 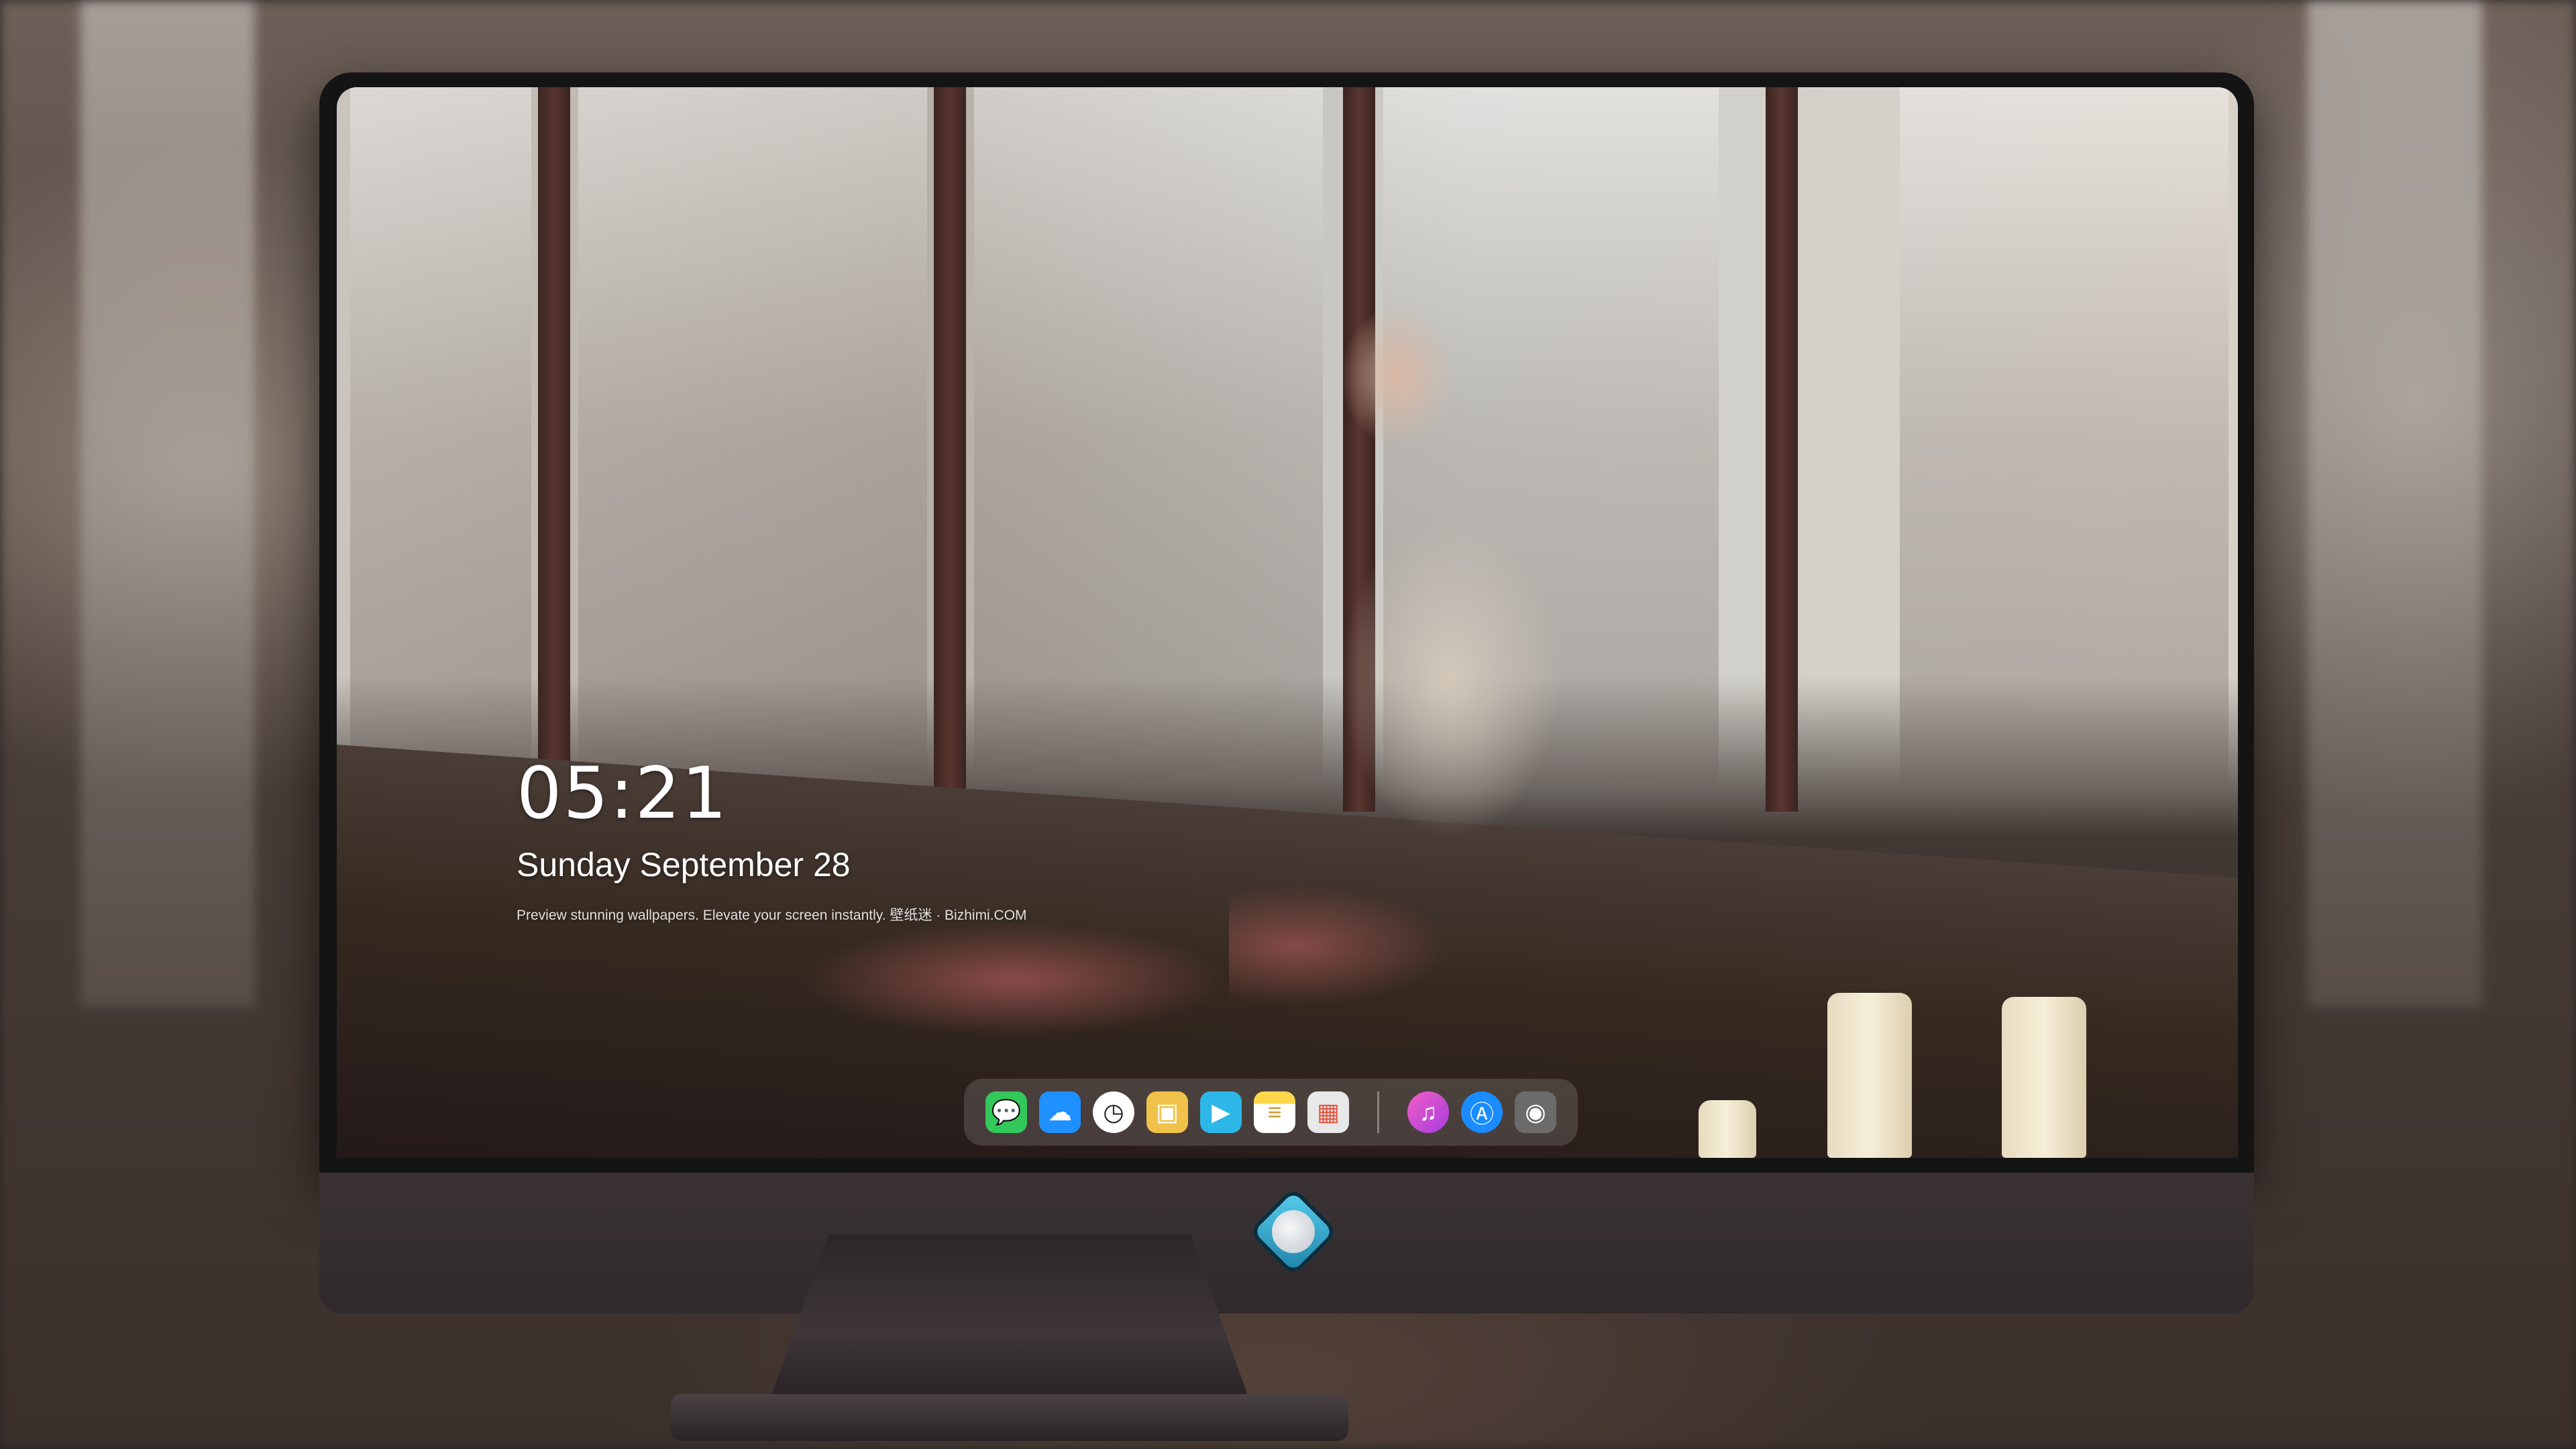 What do you see at coordinates (1428, 1112) in the screenshot?
I see `music-icon: ♫` at bounding box center [1428, 1112].